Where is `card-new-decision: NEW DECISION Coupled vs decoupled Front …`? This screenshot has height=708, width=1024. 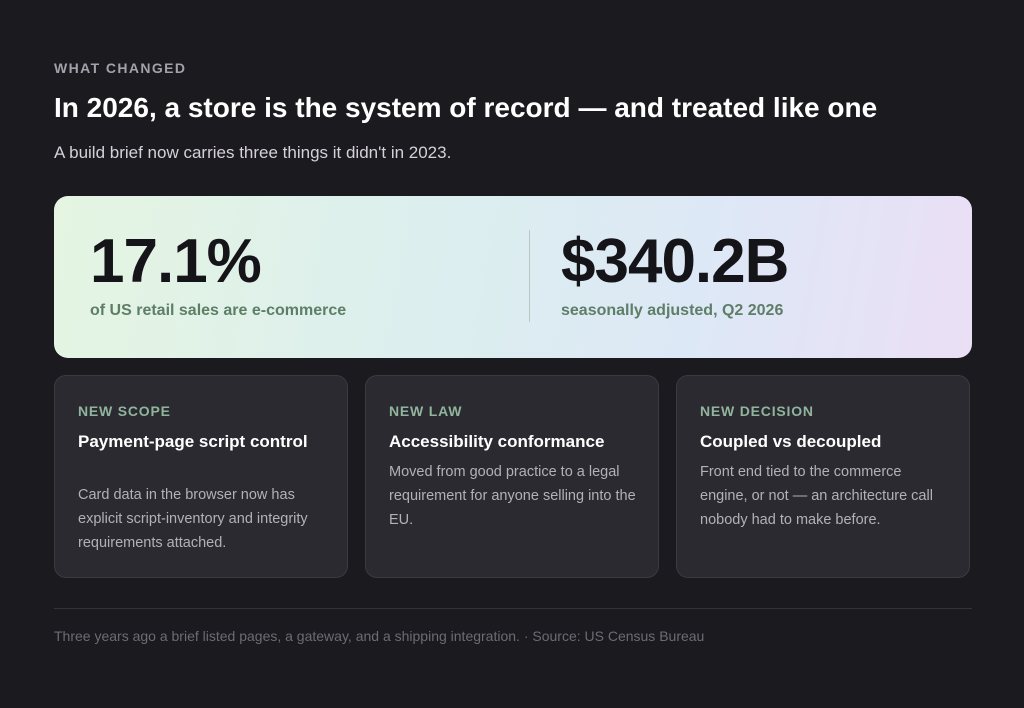 card-new-decision: NEW DECISION Coupled vs decoupled Front … is located at coordinates (823, 476).